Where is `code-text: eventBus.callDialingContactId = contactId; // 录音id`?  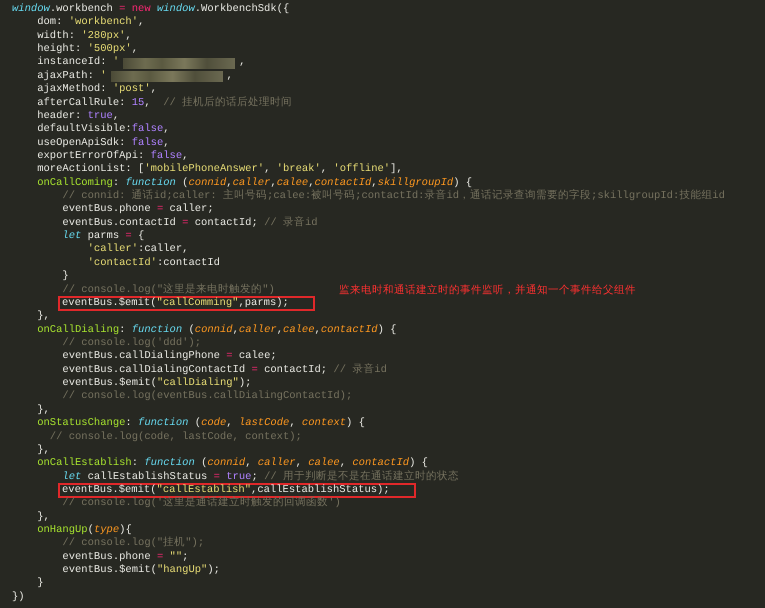
code-text: eventBus.callDialingContactId = contactId; // 录音id is located at coordinates (224, 370).